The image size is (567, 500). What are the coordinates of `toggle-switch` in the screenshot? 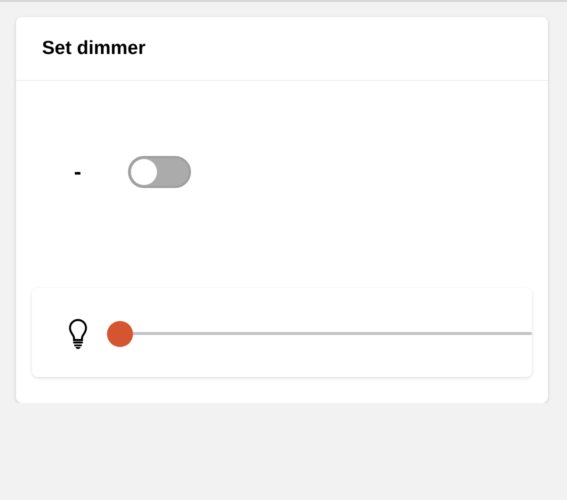 It's located at (159, 172).